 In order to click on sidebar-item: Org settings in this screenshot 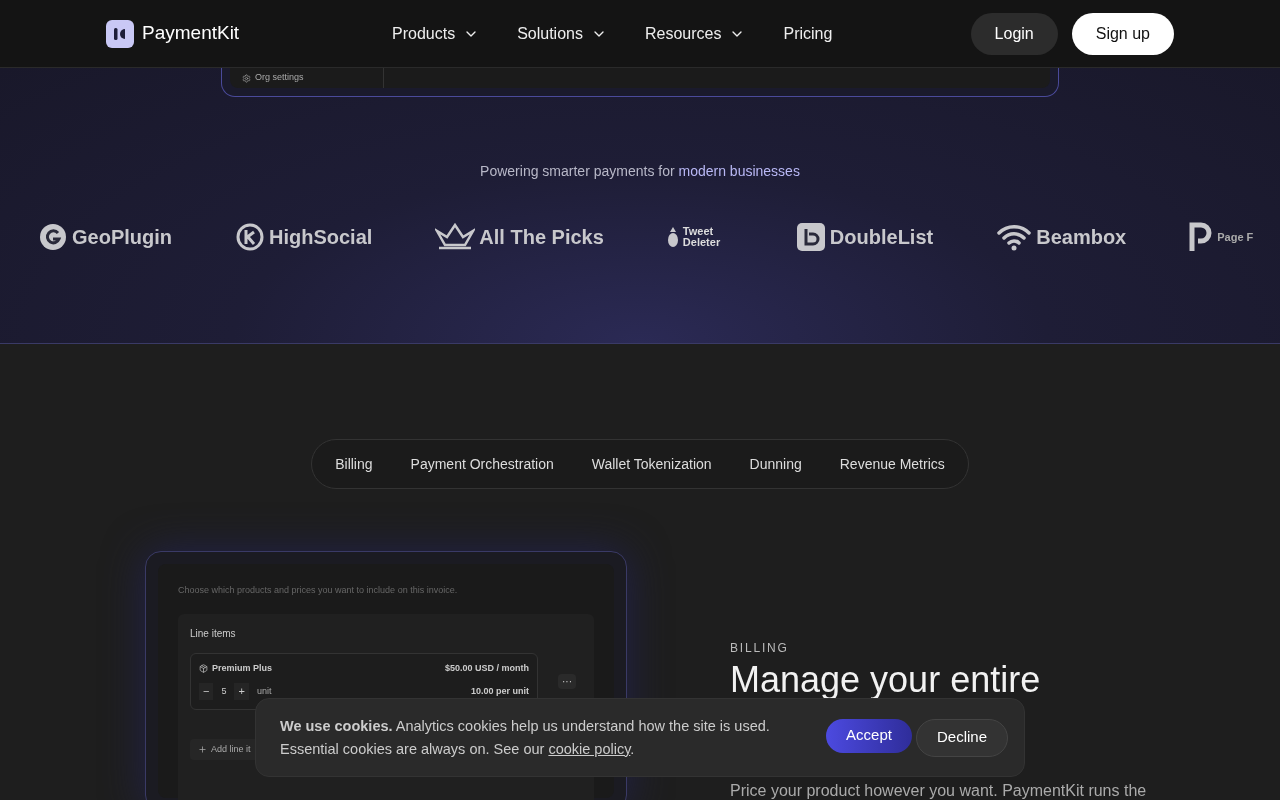, I will do `click(279, 78)`.